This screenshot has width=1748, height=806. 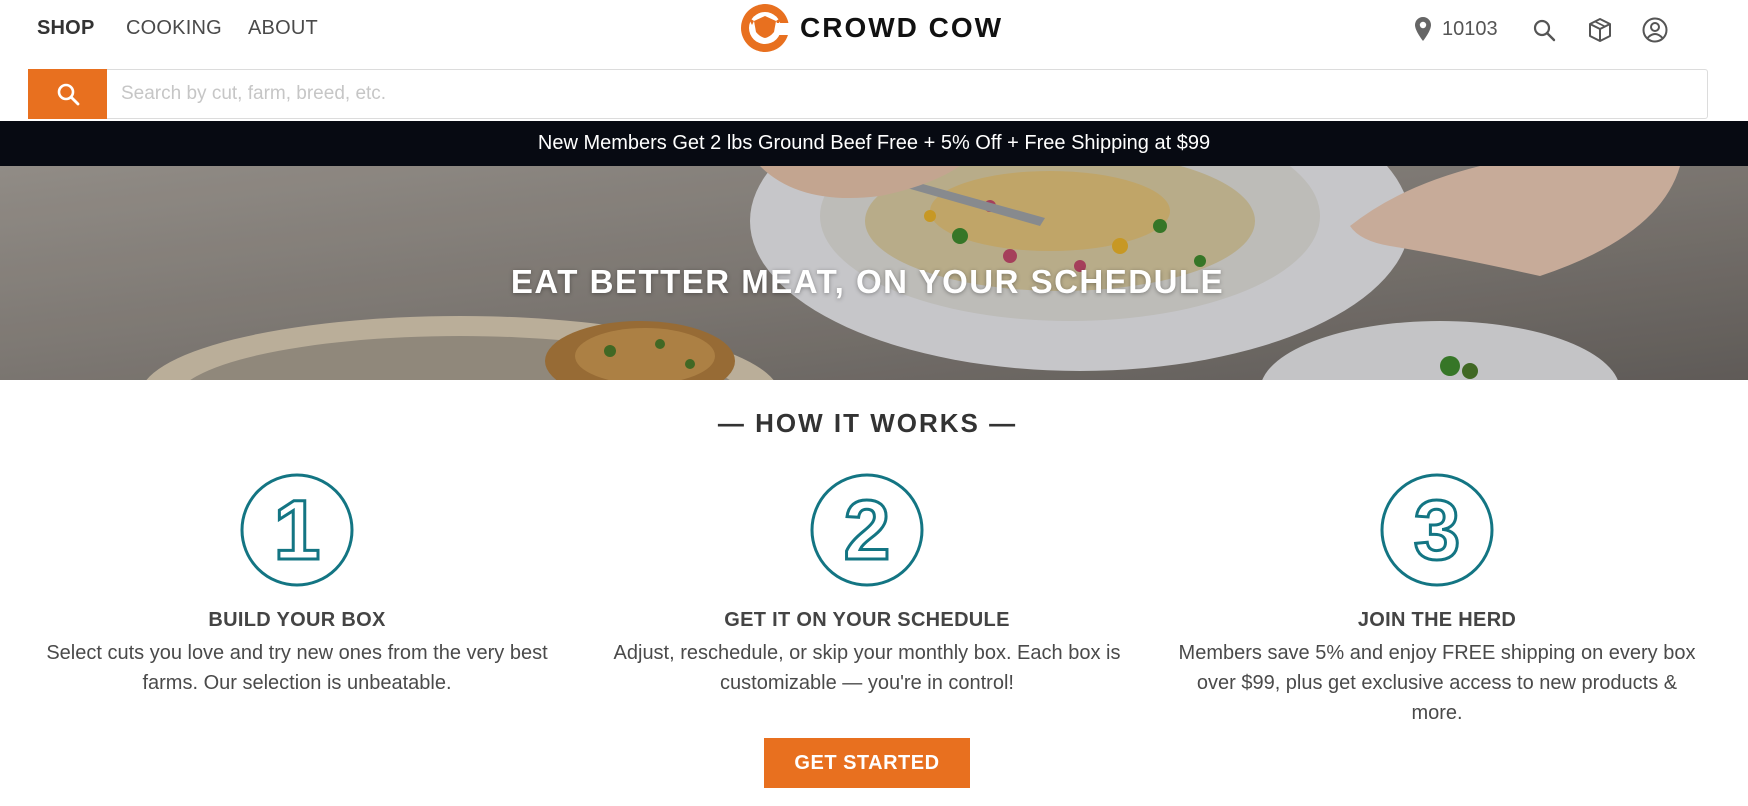 I want to click on zip-code: 10103, so click(x=1470, y=28).